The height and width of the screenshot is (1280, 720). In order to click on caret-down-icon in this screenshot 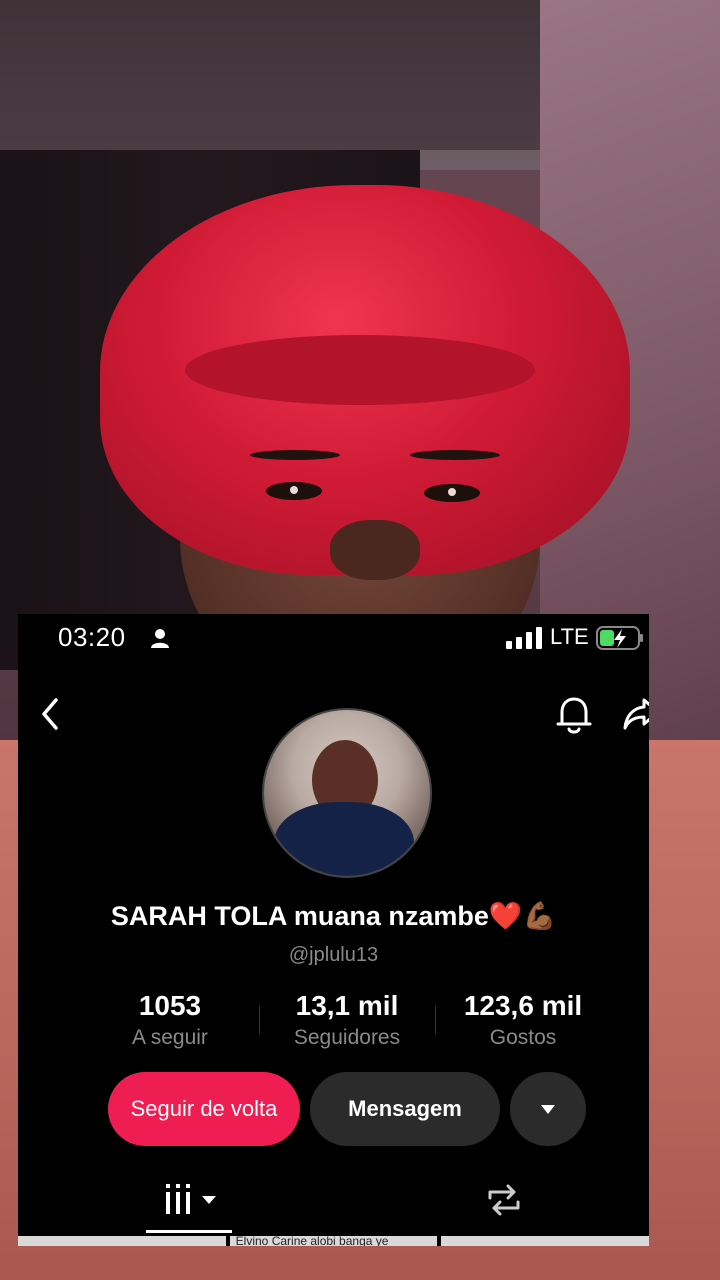, I will do `click(548, 1109)`.